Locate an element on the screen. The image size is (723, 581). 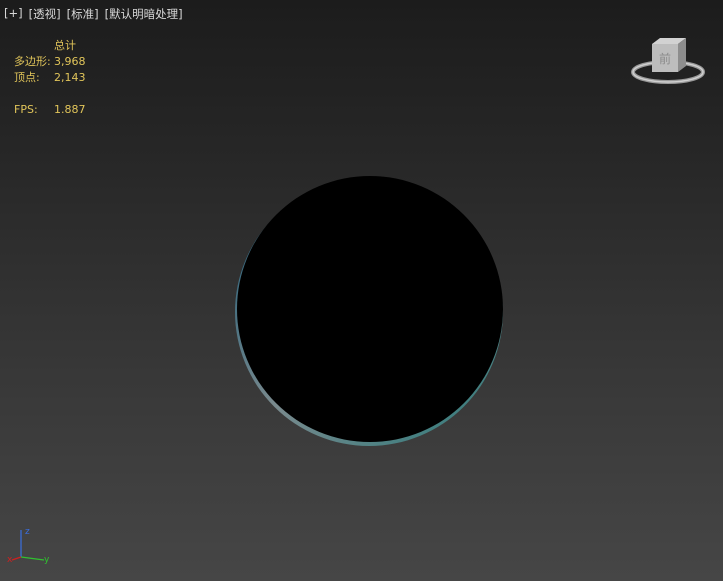
viewport-plus-menu: [+] is located at coordinates (13, 14).